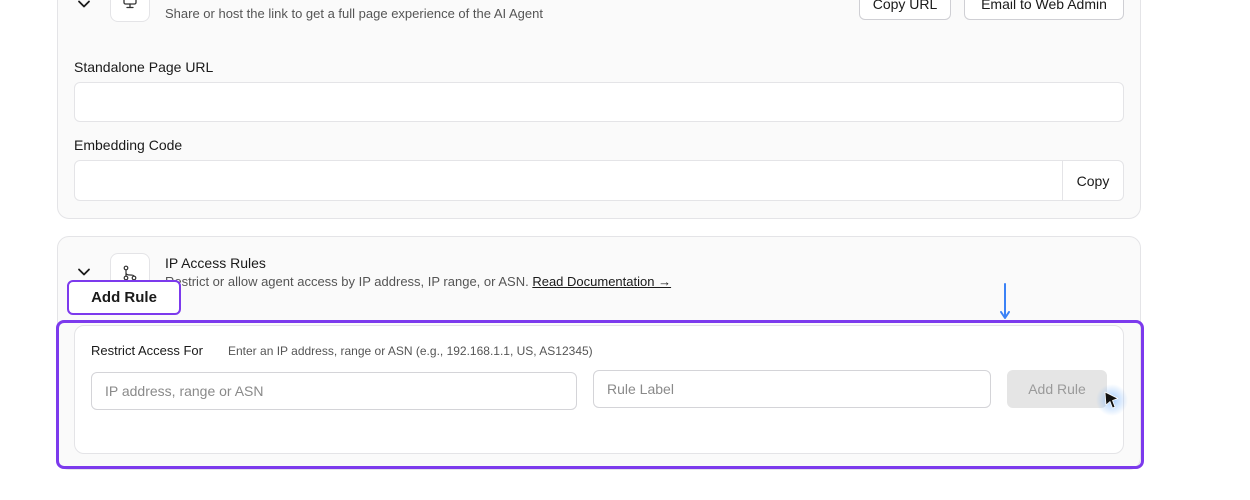  Describe the element at coordinates (1112, 400) in the screenshot. I see `cursor-icon` at that location.